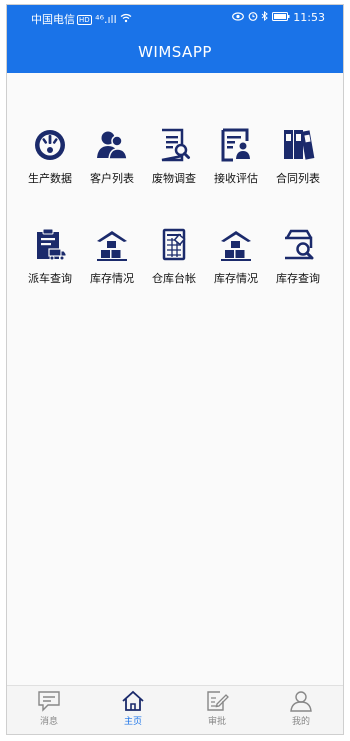 This screenshot has height=741, width=350. What do you see at coordinates (53, 19) in the screenshot?
I see `carrier-label: 中国电信` at bounding box center [53, 19].